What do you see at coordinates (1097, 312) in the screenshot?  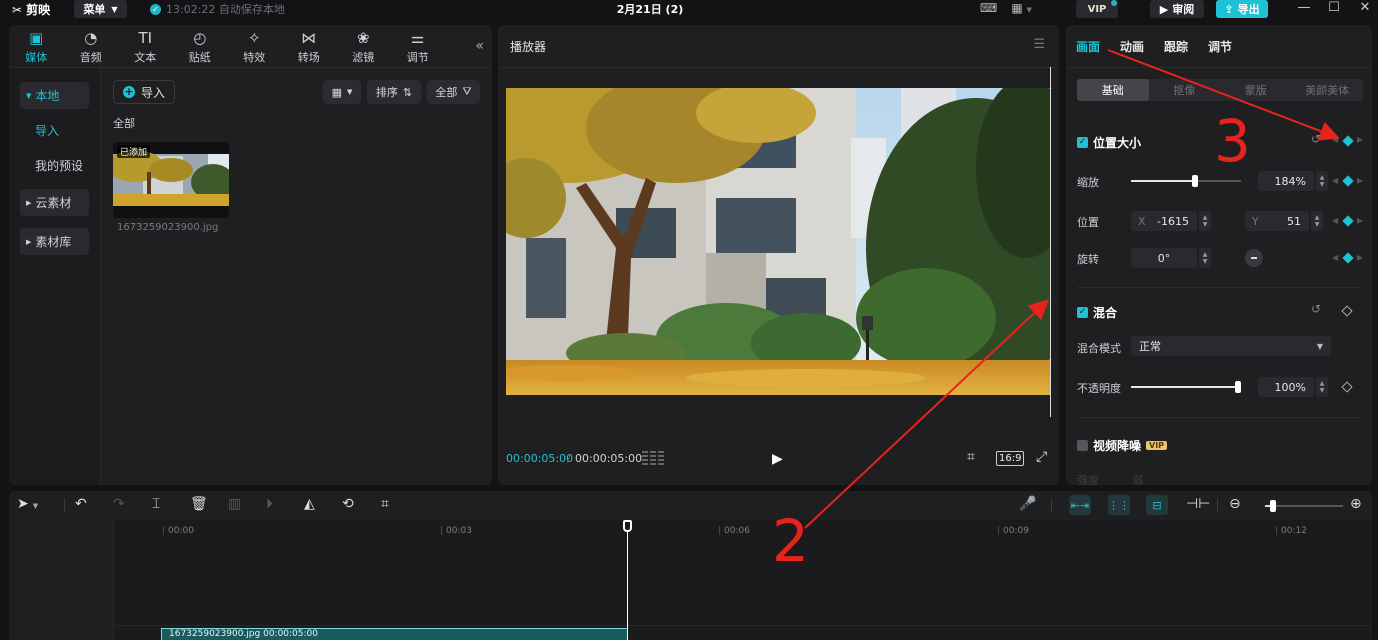 I see `blend-section: ✓ 混合` at bounding box center [1097, 312].